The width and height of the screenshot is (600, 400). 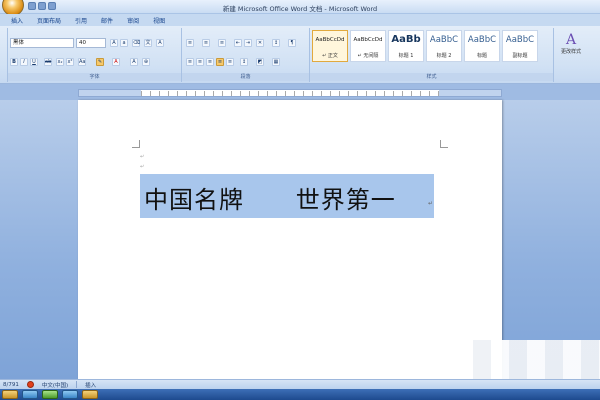 I want to click on change-styles-button: A 更改样式, so click(x=571, y=43).